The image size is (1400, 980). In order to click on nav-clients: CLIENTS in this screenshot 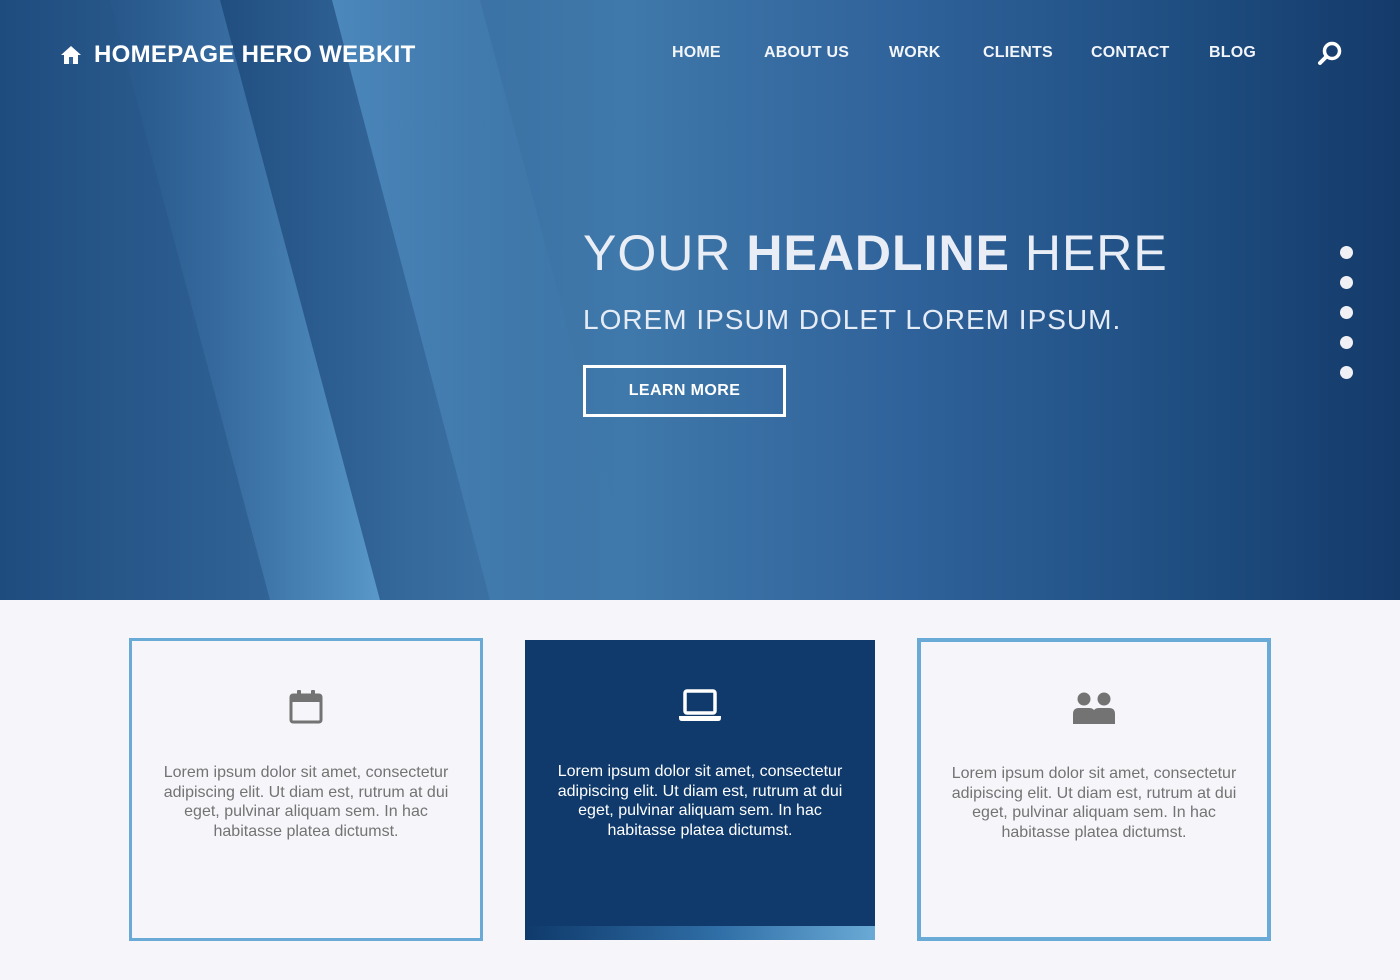, I will do `click(1018, 53)`.